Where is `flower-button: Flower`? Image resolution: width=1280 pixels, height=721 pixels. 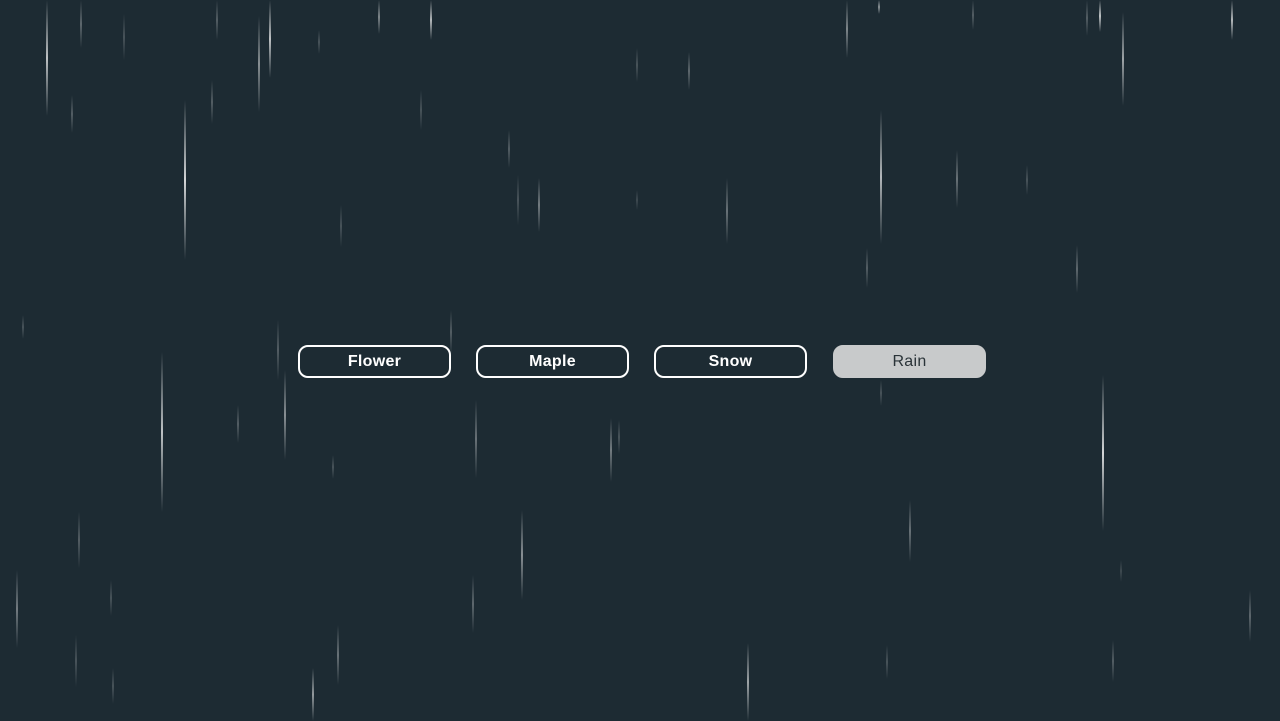 flower-button: Flower is located at coordinates (374, 361).